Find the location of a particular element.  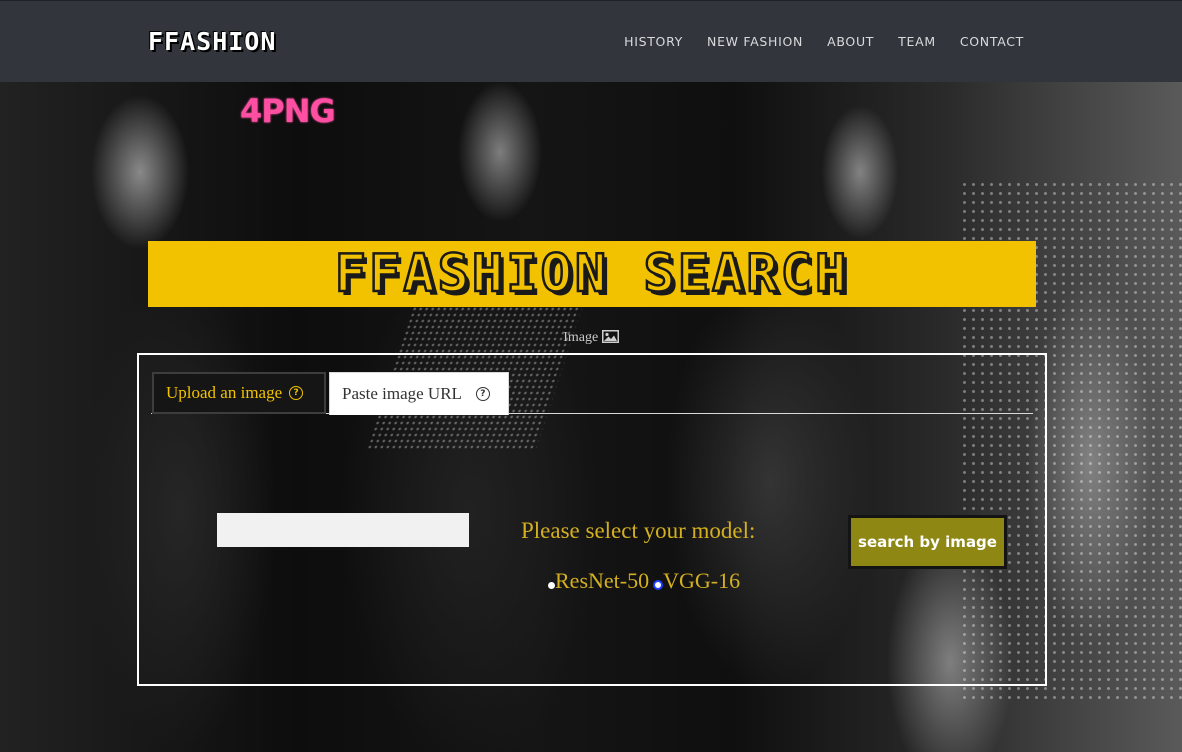

title-banner: FFASHION SEARCH is located at coordinates (592, 274).